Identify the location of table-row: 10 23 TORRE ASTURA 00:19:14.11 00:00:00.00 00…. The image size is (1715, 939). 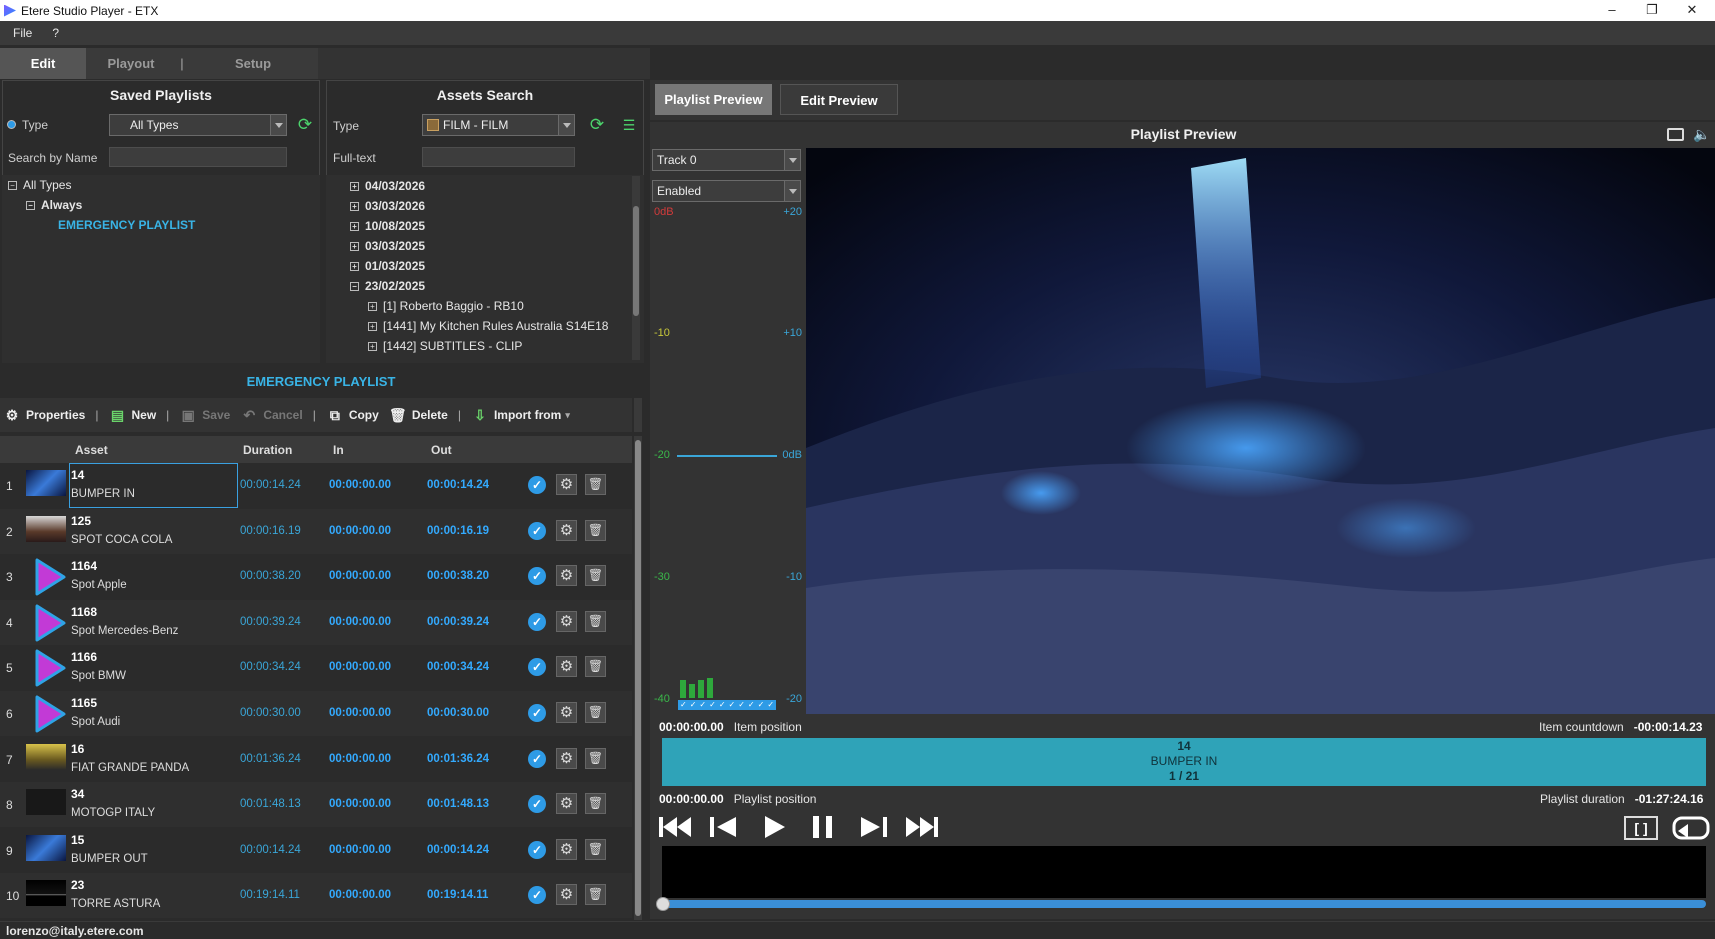
(316, 896).